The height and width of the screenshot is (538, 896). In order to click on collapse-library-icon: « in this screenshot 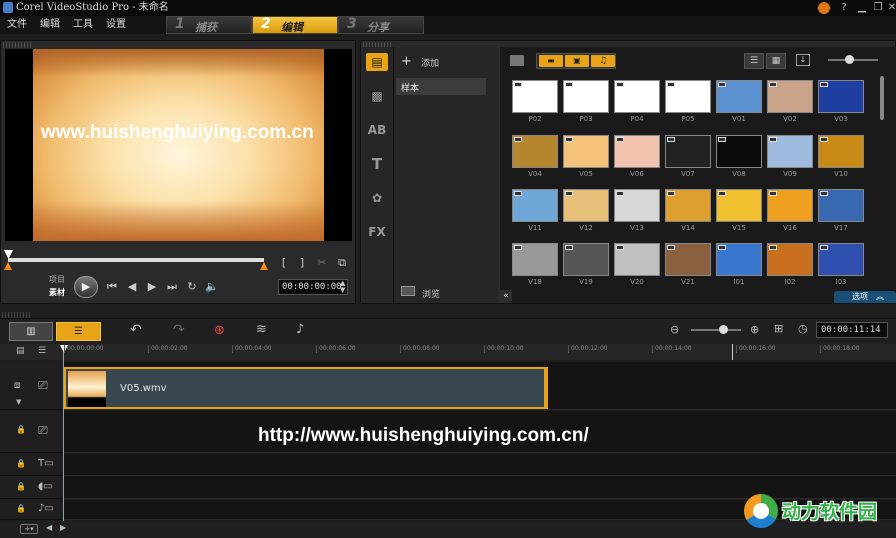, I will do `click(506, 296)`.